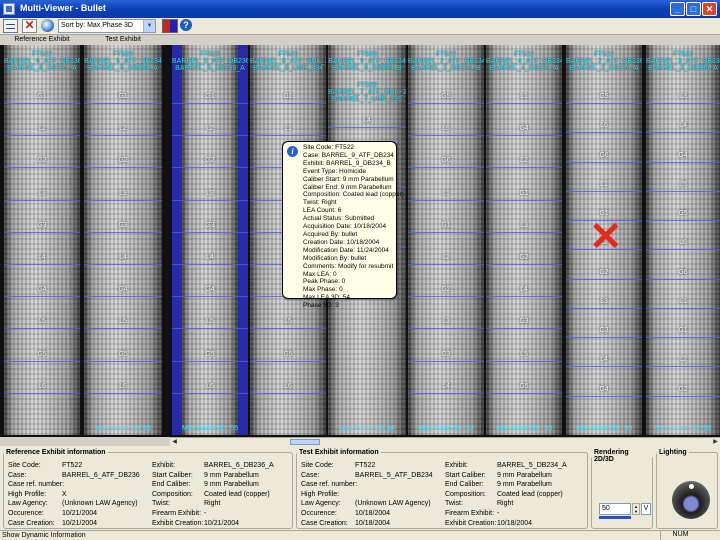 The width and height of the screenshot is (720, 540). I want to click on rendering-panel: Rendering 2D/3D 50 ▲ ▼ V, so click(622, 489).